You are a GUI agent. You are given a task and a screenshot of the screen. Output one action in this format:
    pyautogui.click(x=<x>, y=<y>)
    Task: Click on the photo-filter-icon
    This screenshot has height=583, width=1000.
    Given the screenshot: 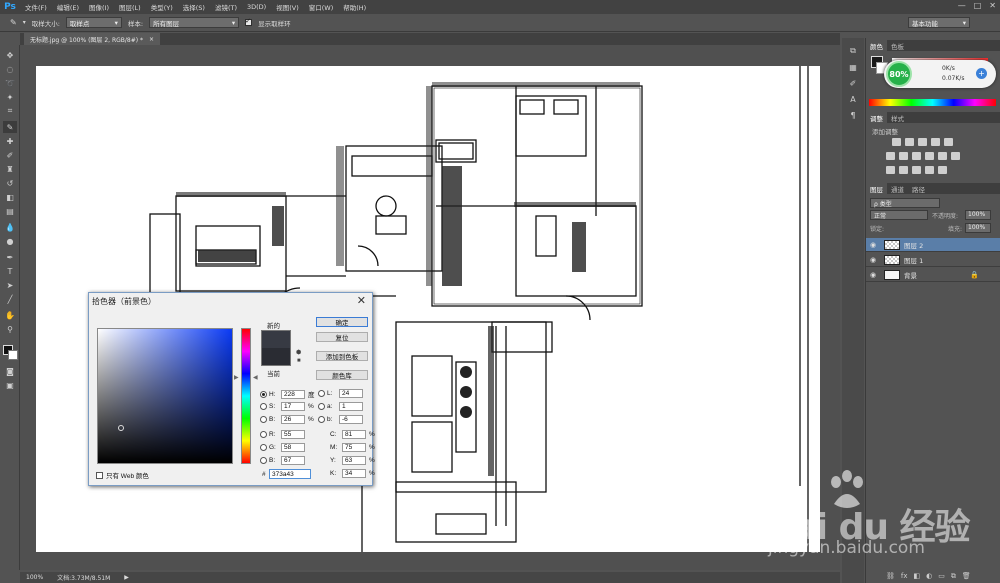 What is the action you would take?
    pyautogui.click(x=929, y=156)
    